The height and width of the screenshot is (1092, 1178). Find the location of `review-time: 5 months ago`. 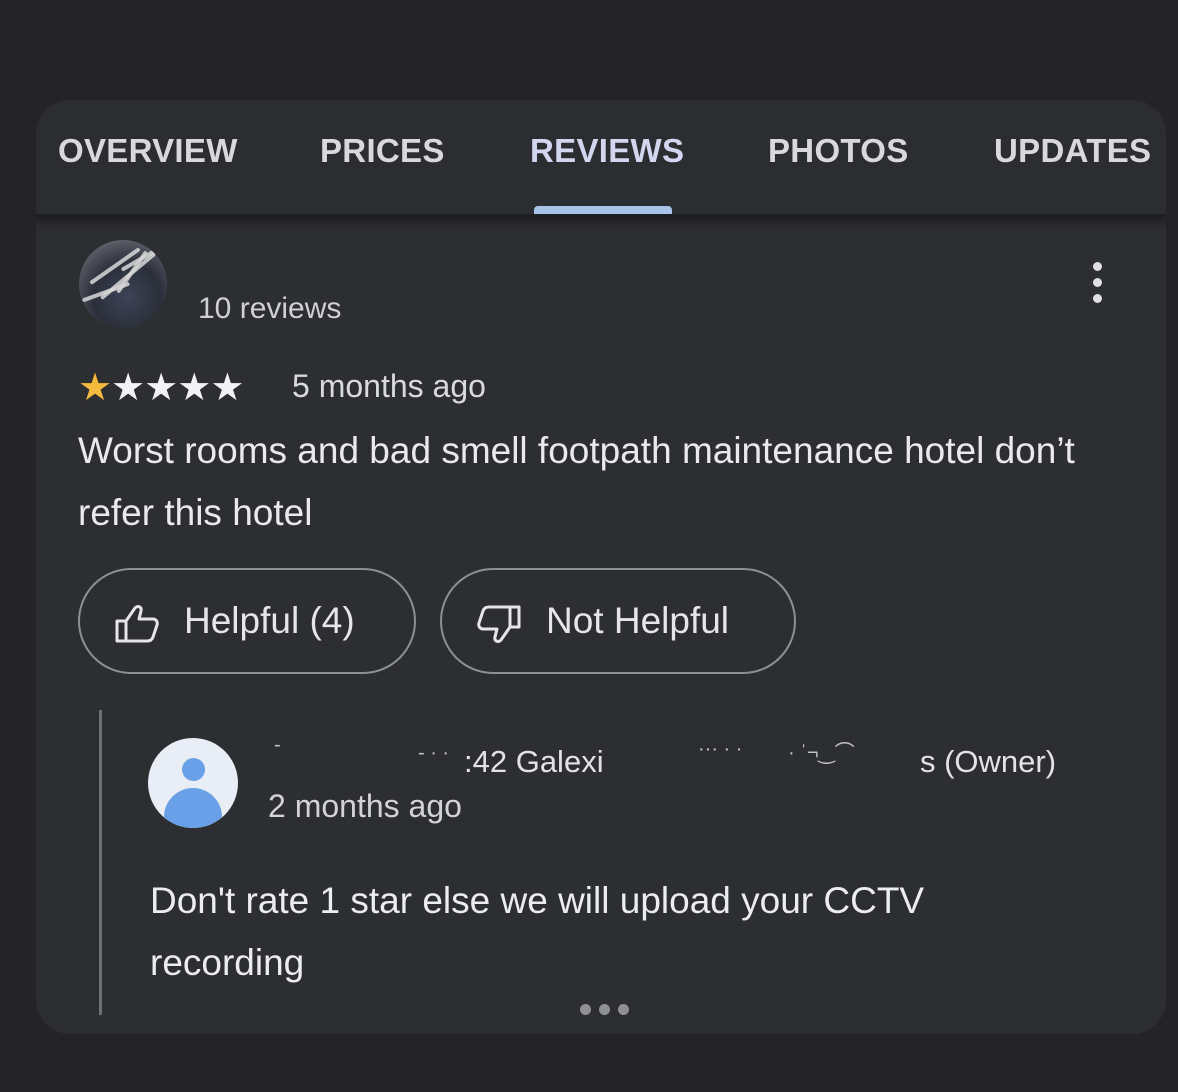

review-time: 5 months ago is located at coordinates (389, 386).